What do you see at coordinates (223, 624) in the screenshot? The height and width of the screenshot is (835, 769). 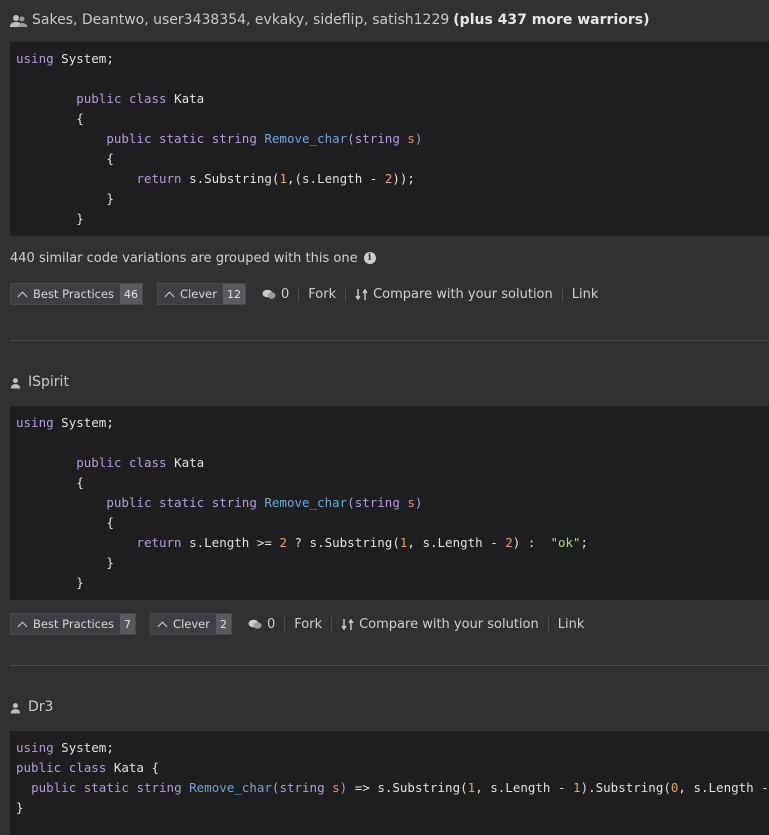 I see `clever-count: 2` at bounding box center [223, 624].